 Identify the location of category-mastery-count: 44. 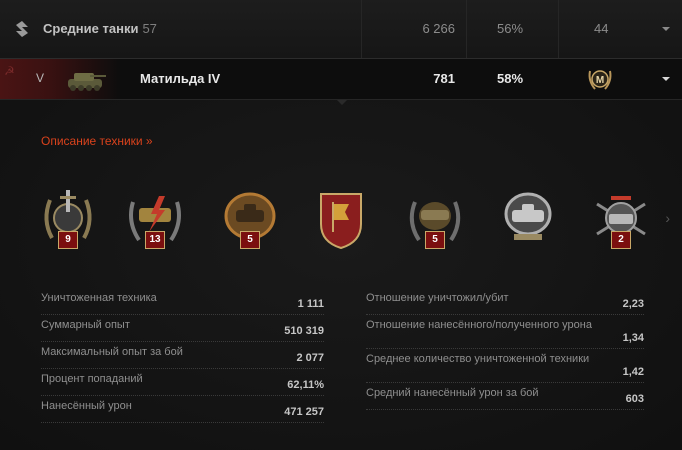
(601, 28).